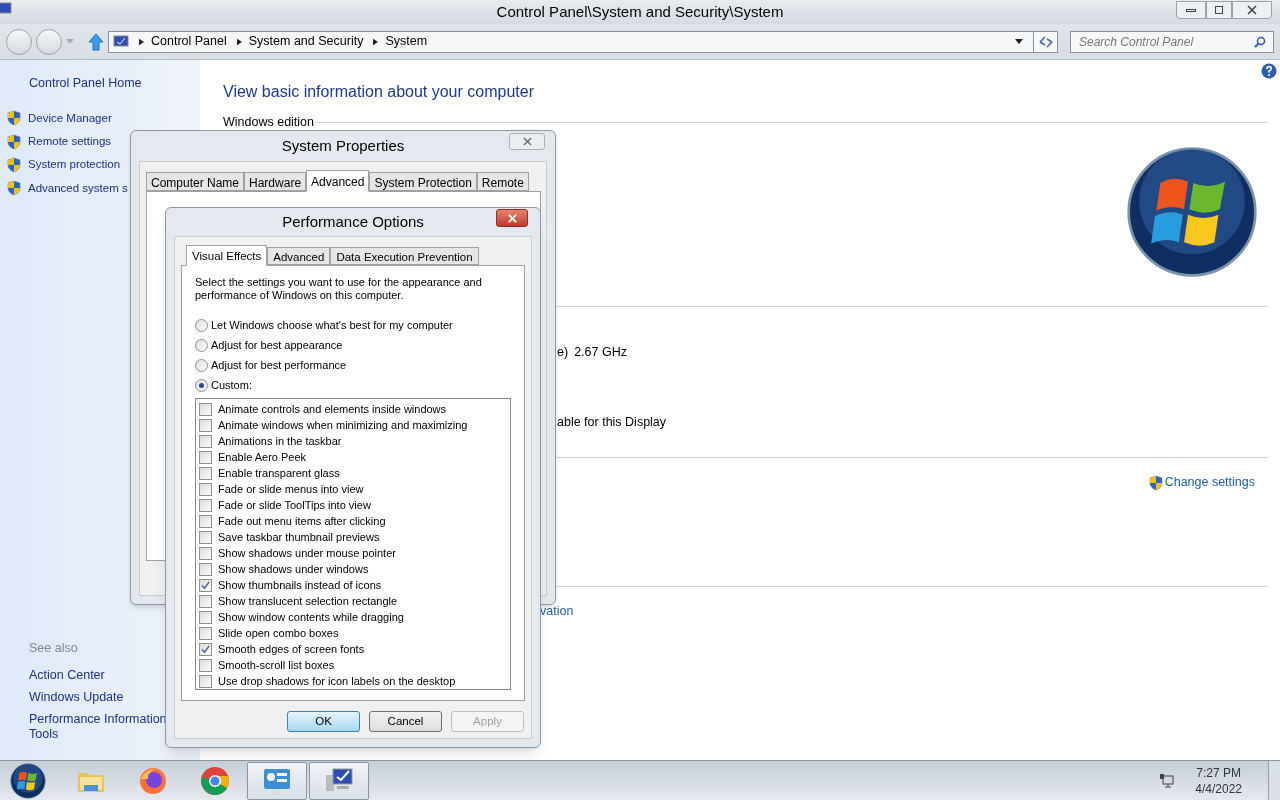 The image size is (1280, 800). What do you see at coordinates (404, 256) in the screenshot?
I see `tab: Data Execution Prevention` at bounding box center [404, 256].